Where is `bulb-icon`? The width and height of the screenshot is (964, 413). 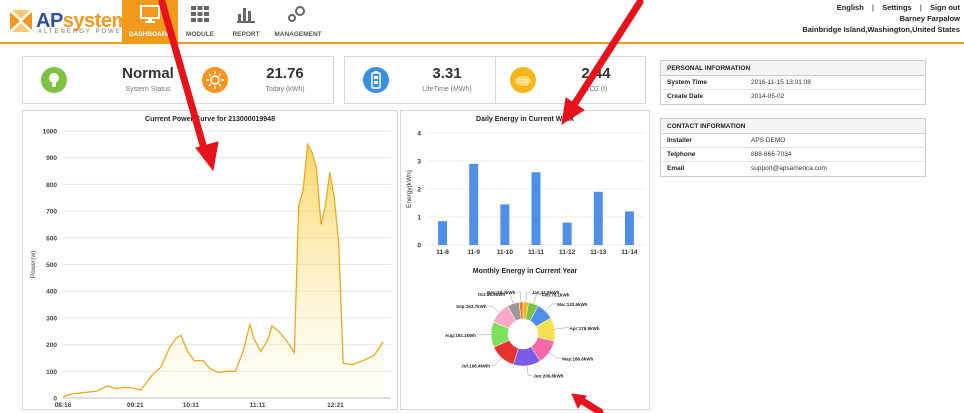
bulb-icon is located at coordinates (54, 80).